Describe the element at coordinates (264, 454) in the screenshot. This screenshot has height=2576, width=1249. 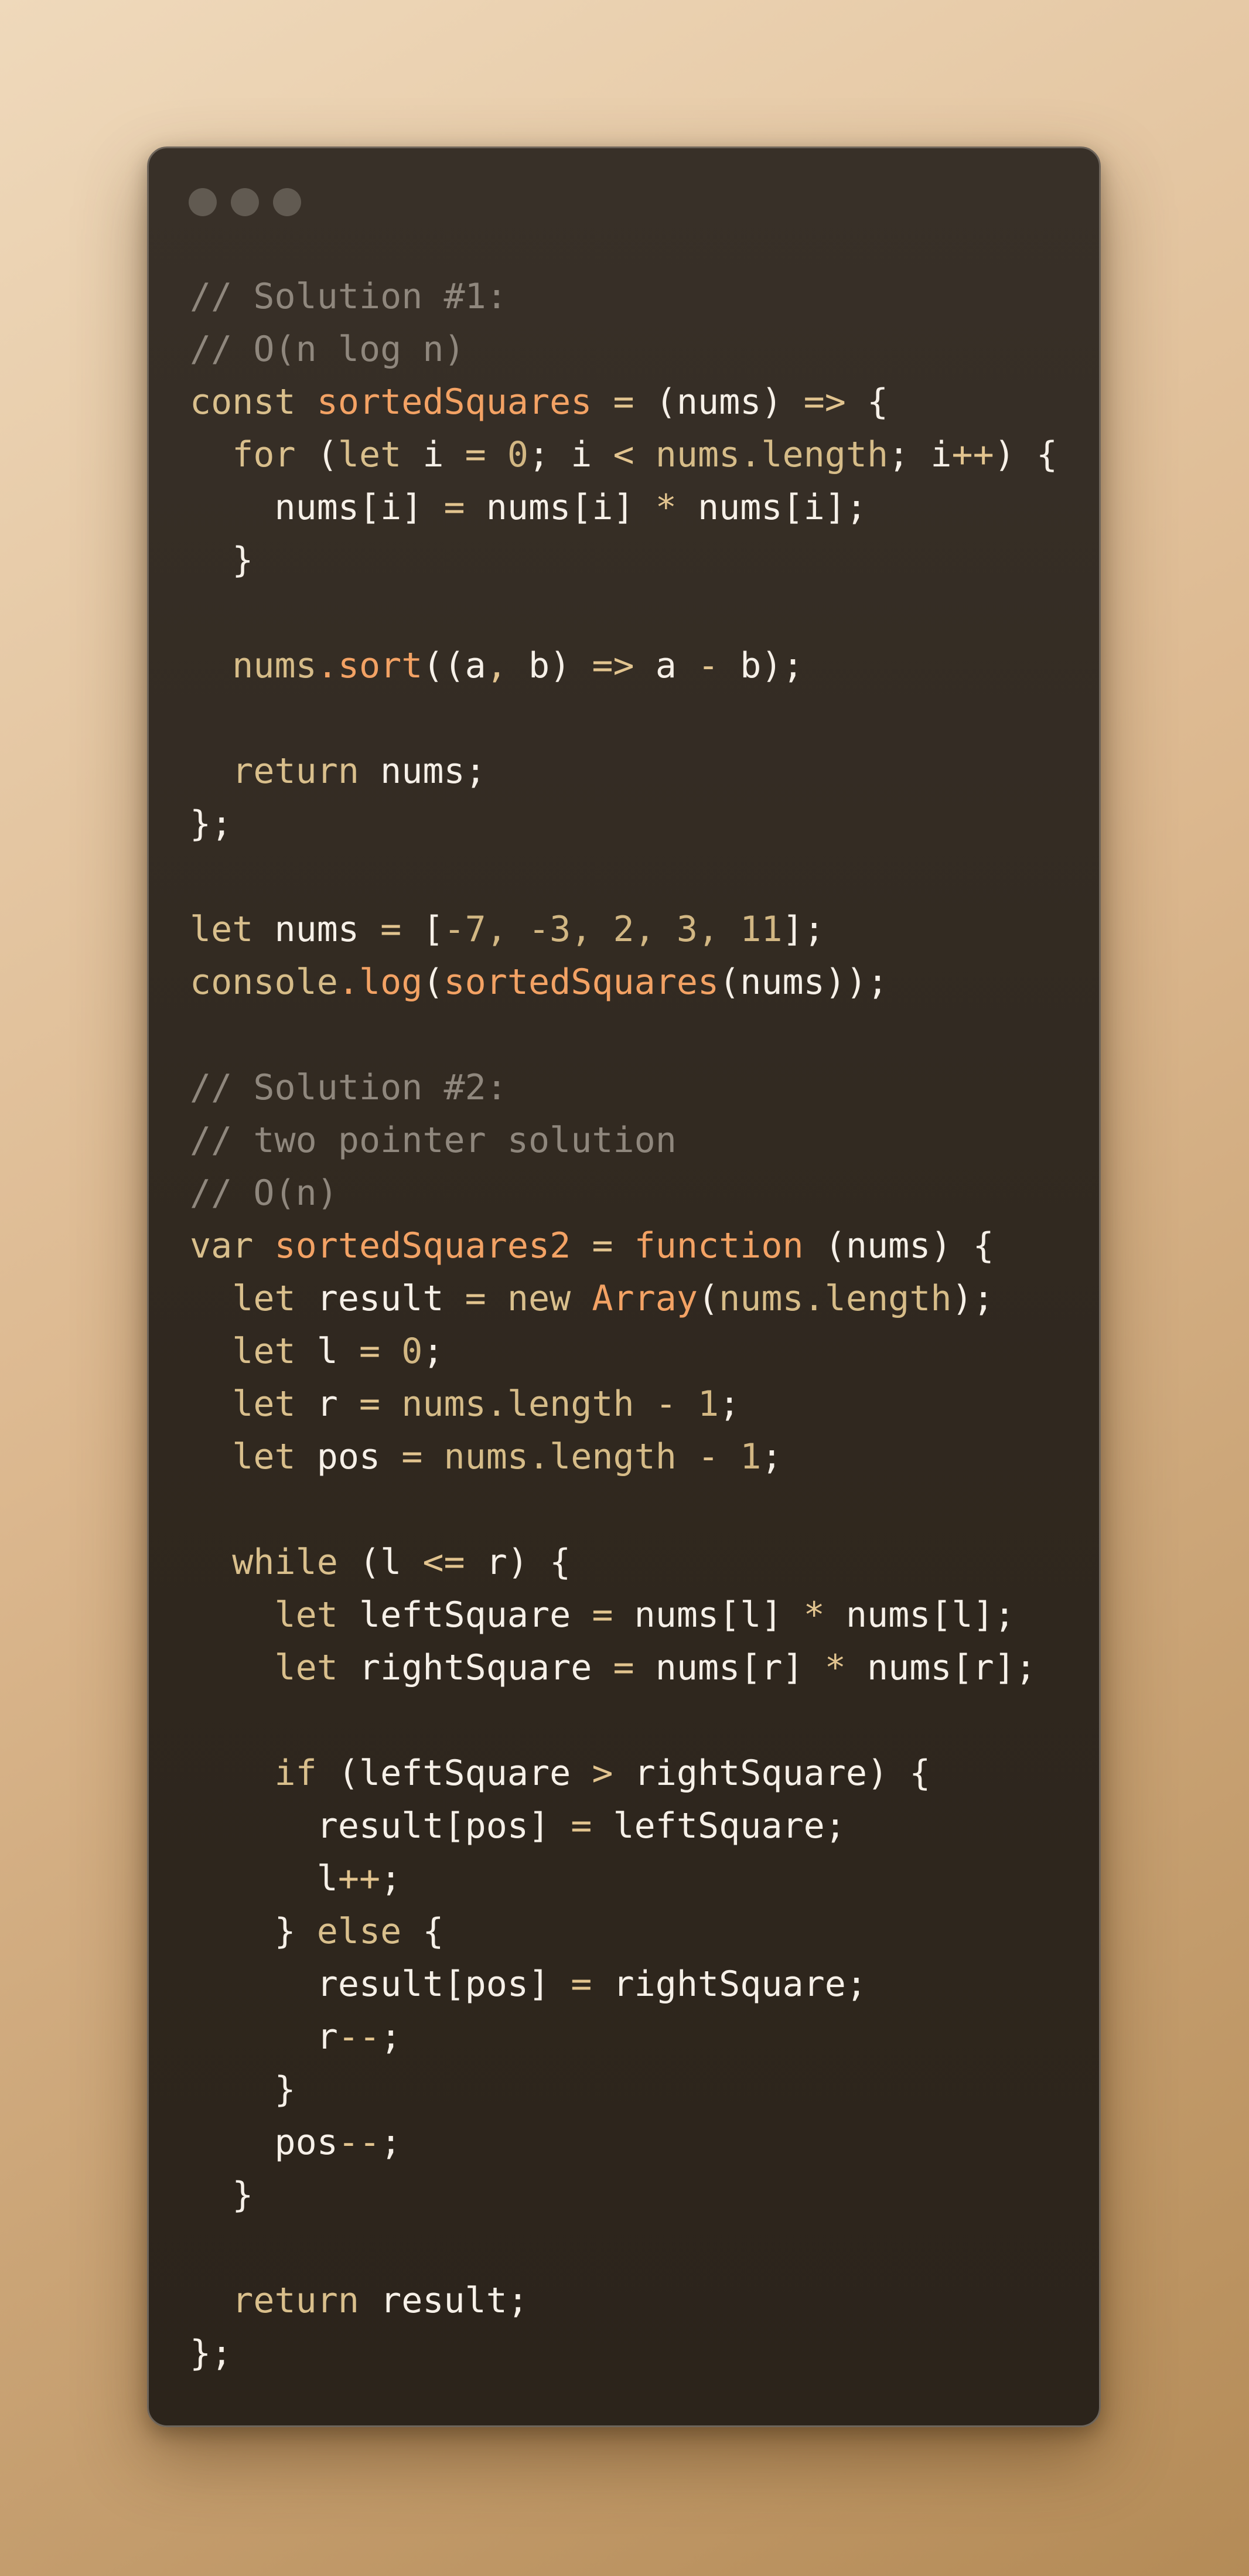
I see `code-token: for` at that location.